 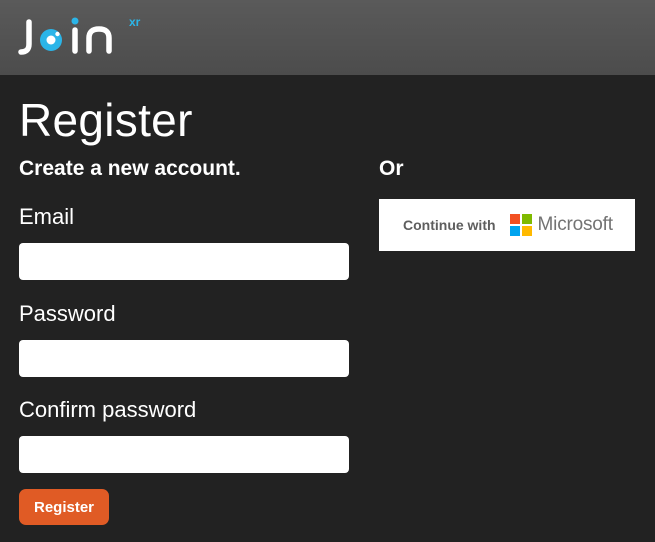 I want to click on password-field, so click(x=184, y=358).